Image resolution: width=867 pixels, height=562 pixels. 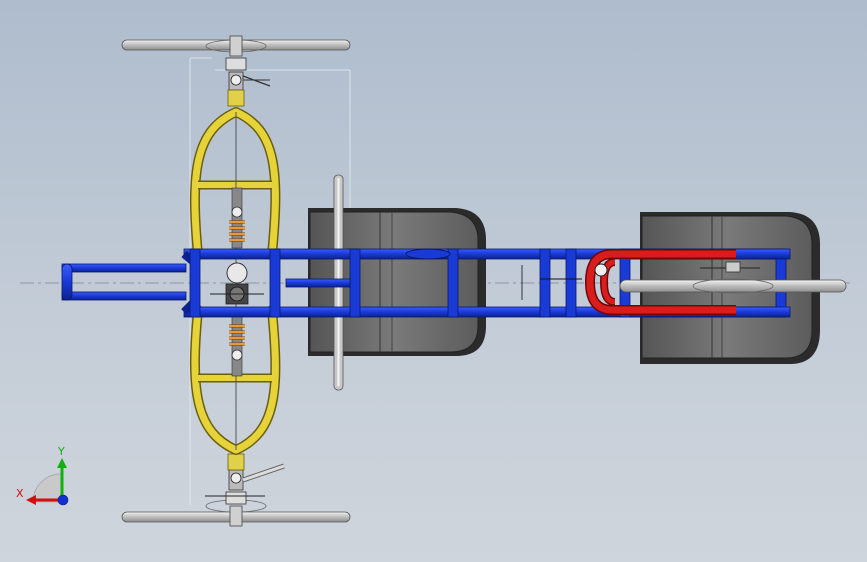 What do you see at coordinates (236, 46) in the screenshot?
I see `front-wheel-top` at bounding box center [236, 46].